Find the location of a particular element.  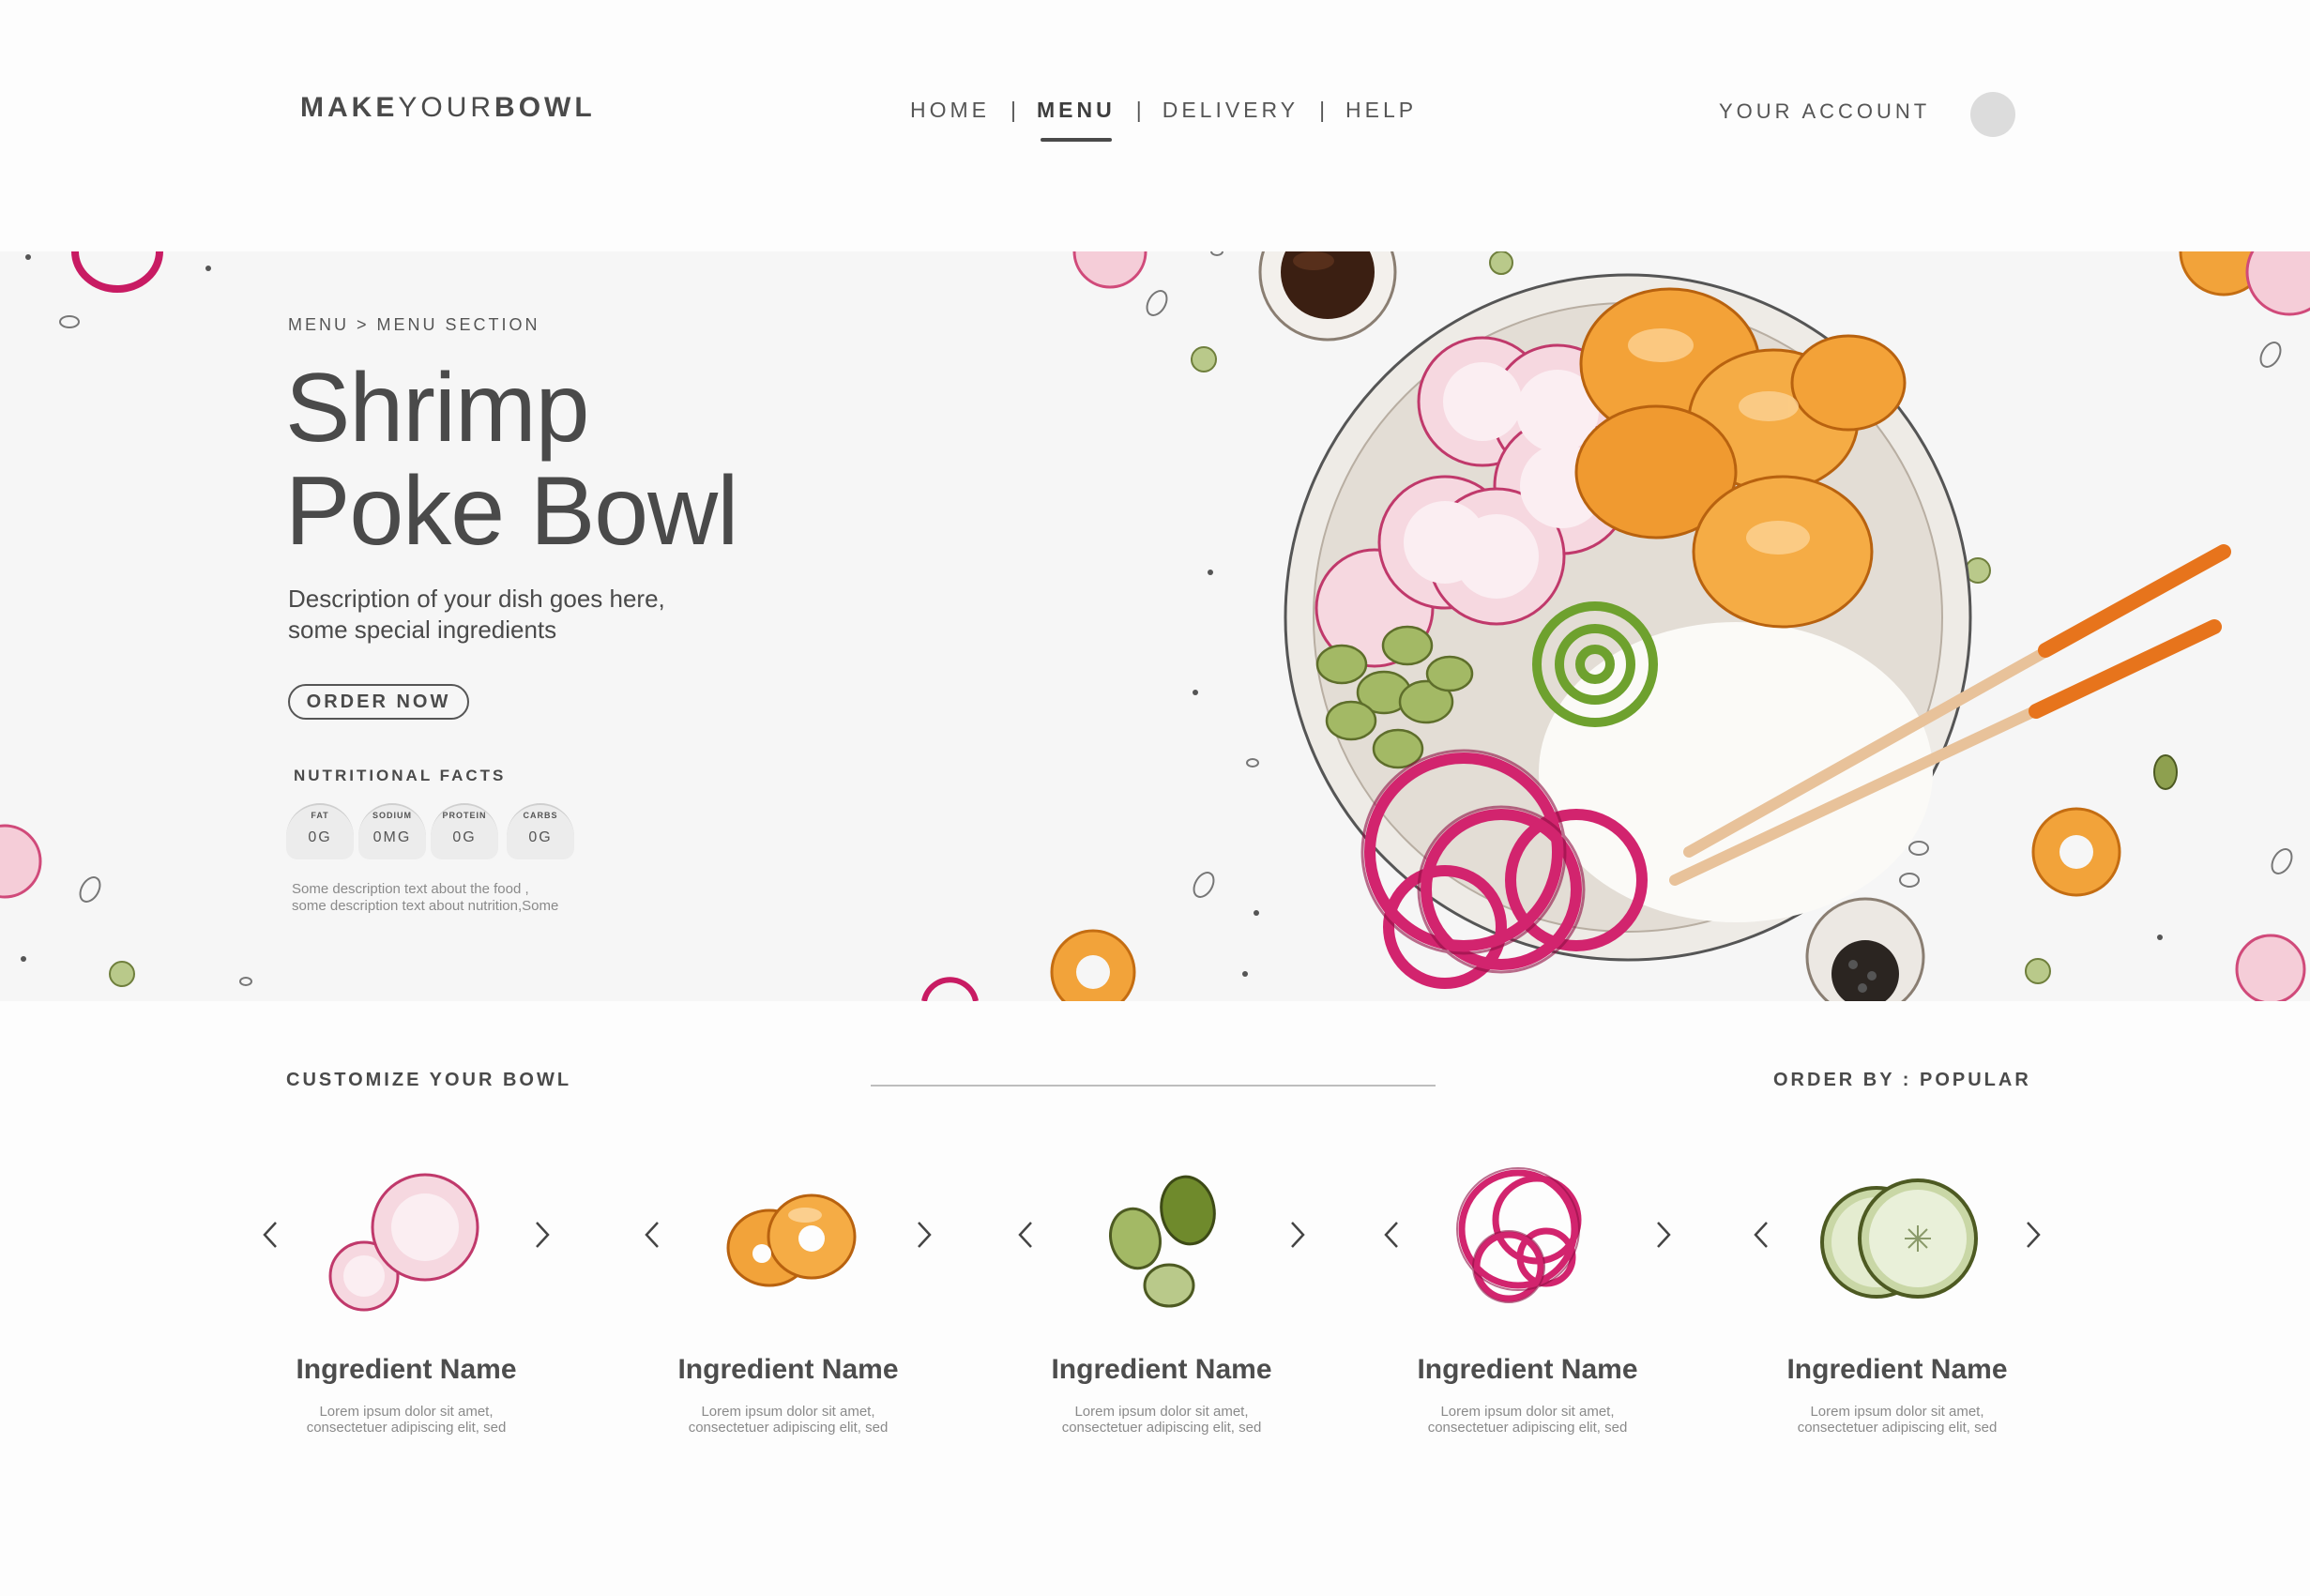

edamame-icon is located at coordinates (1161, 1238).